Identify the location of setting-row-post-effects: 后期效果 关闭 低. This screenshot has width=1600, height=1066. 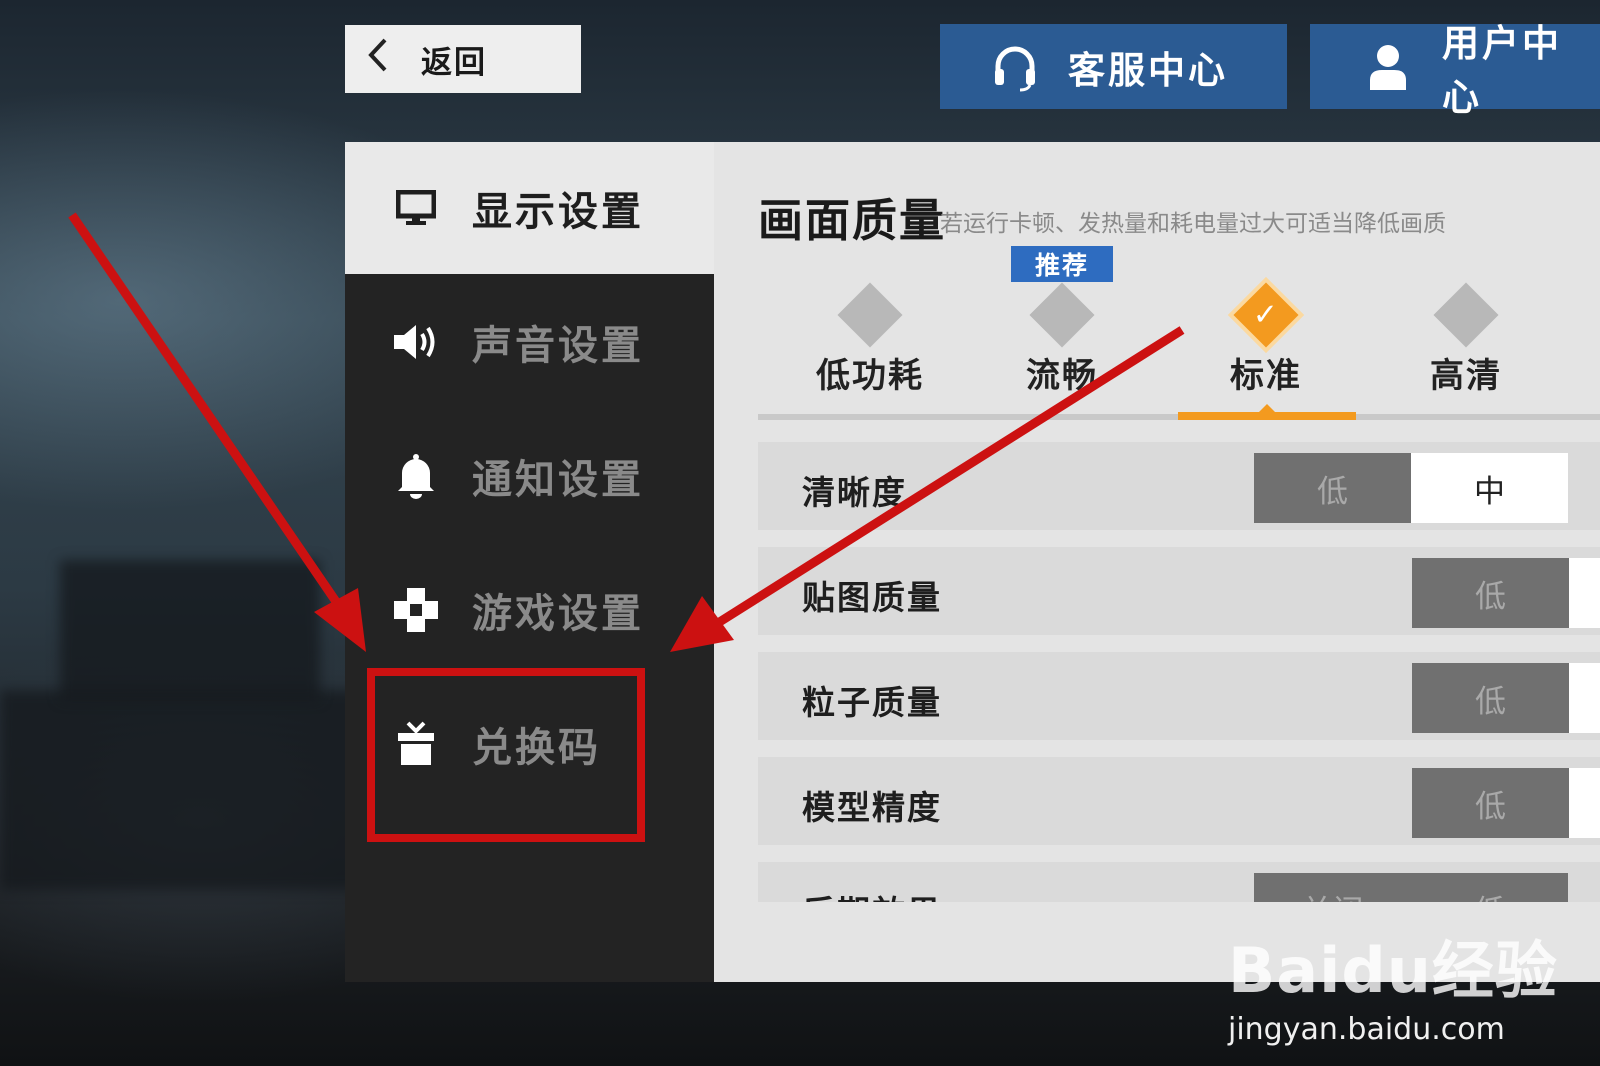
(1179, 882).